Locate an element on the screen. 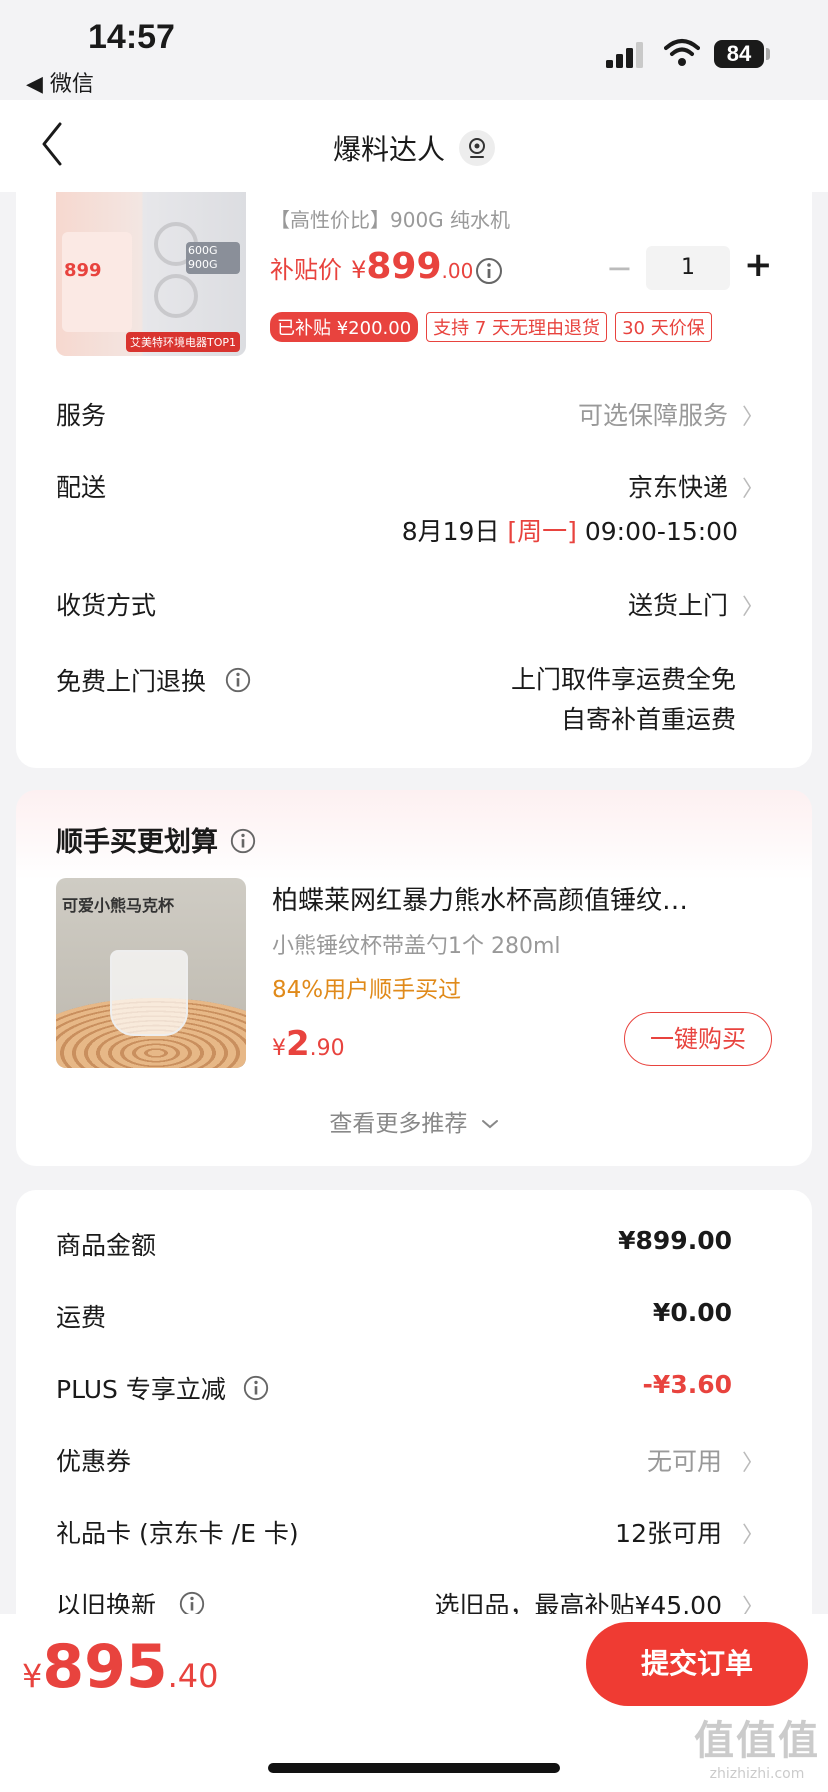 The height and width of the screenshot is (1792, 828). coupon-value: 无可用 is located at coordinates (684, 1461).